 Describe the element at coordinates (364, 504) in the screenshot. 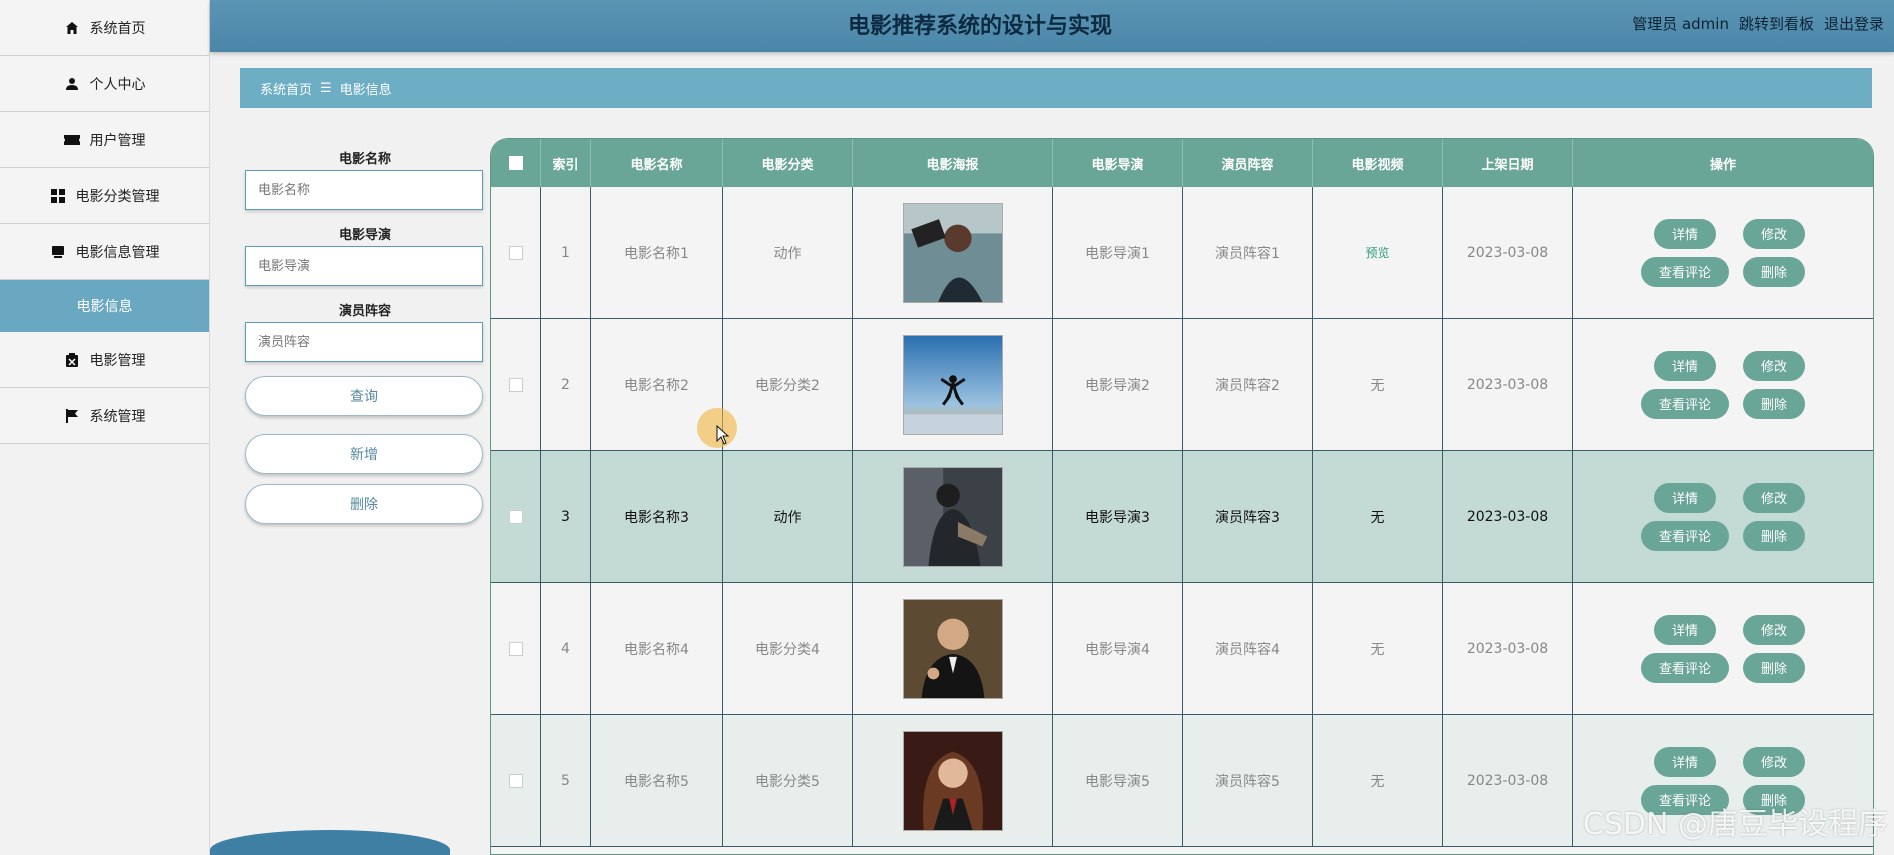

I see `batch-delete-button: 删除` at that location.